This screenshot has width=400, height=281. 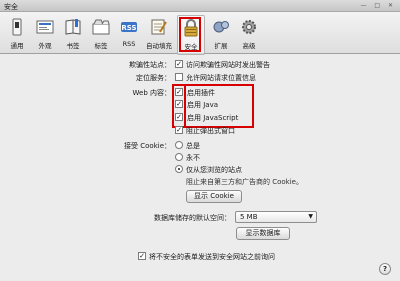 I want to click on svg-text: RSS, so click(x=128, y=28).